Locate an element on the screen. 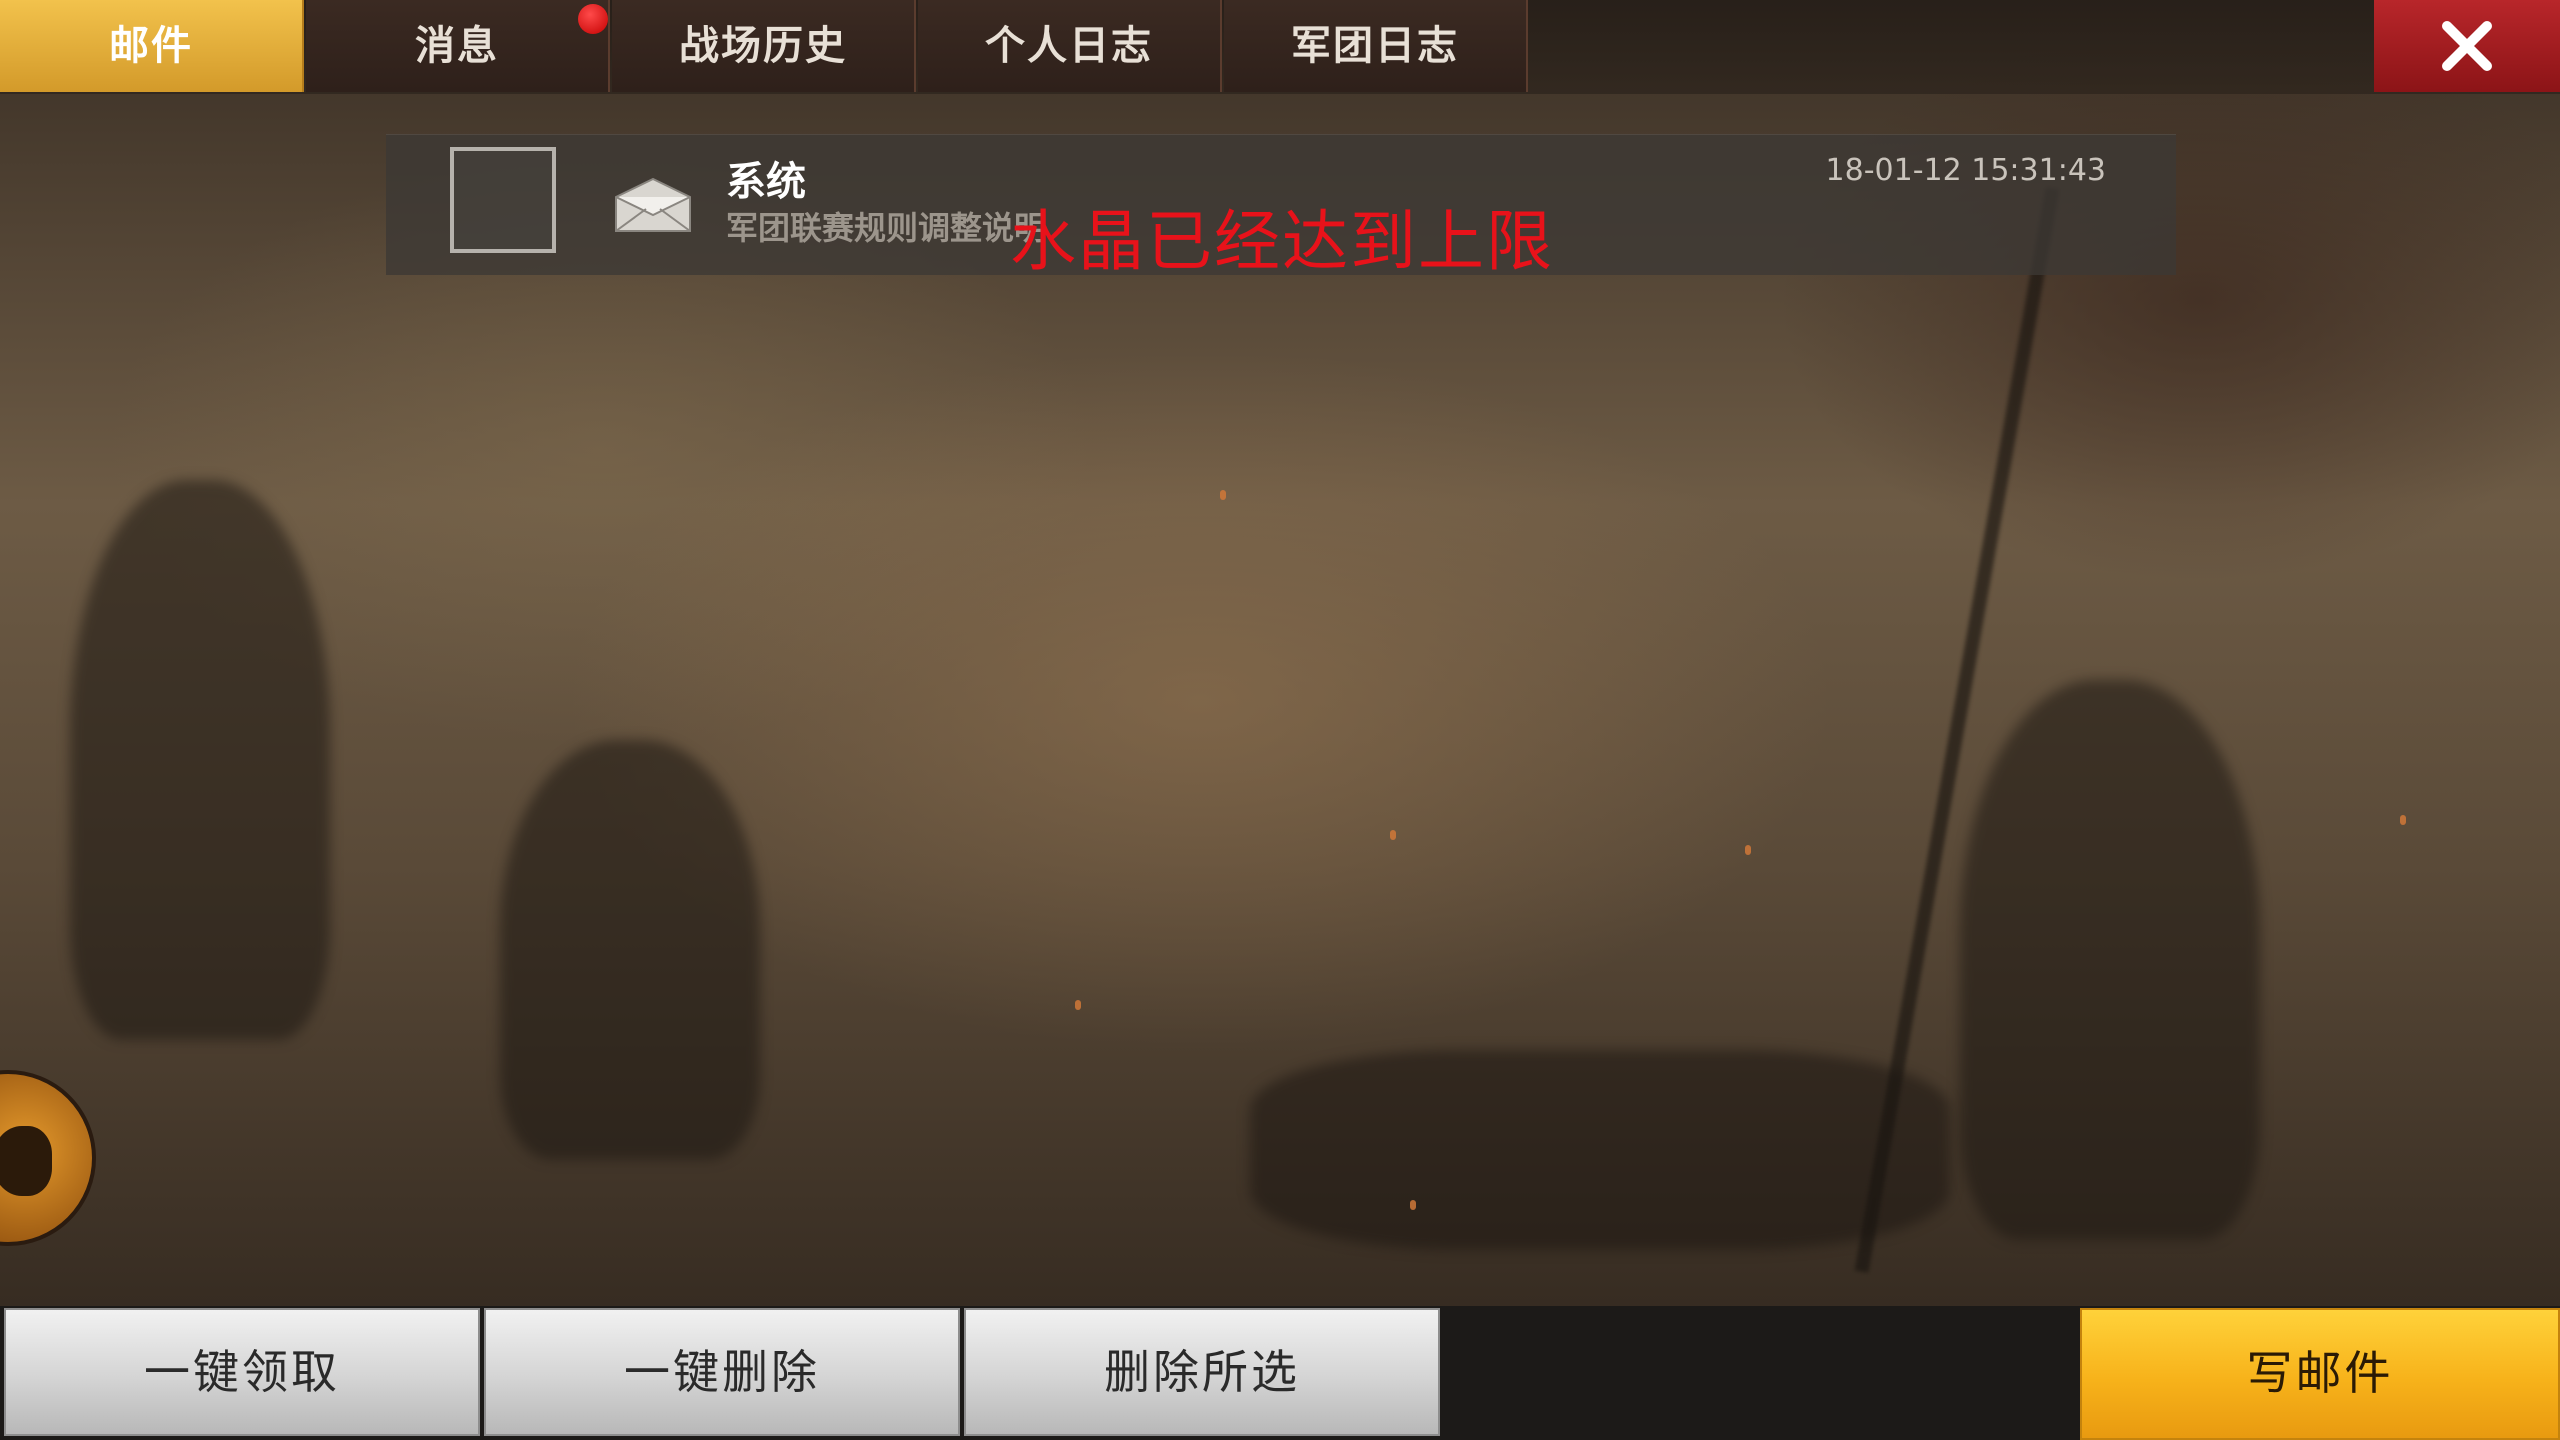  background-soldier-left is located at coordinates (200, 760).